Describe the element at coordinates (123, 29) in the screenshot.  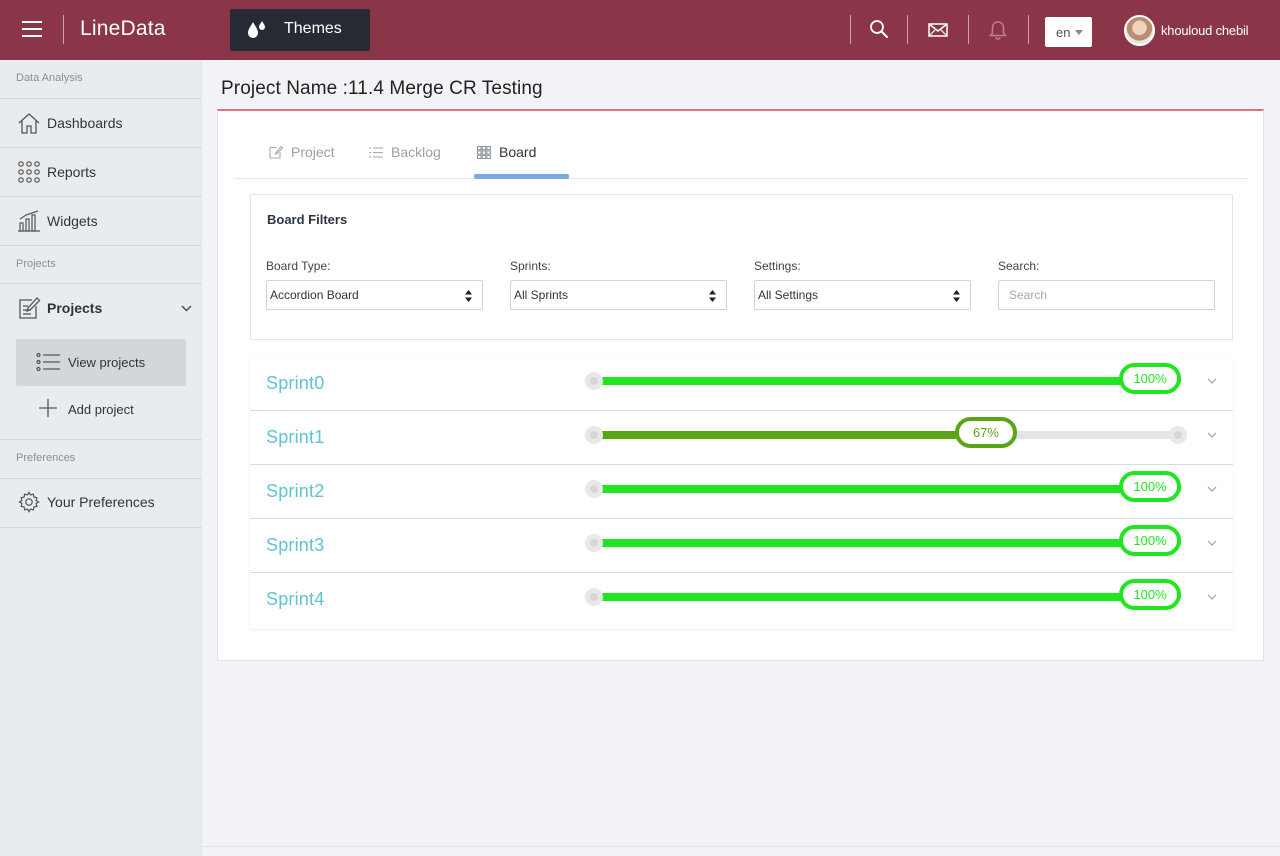
I see `brand-logo: LineData` at that location.